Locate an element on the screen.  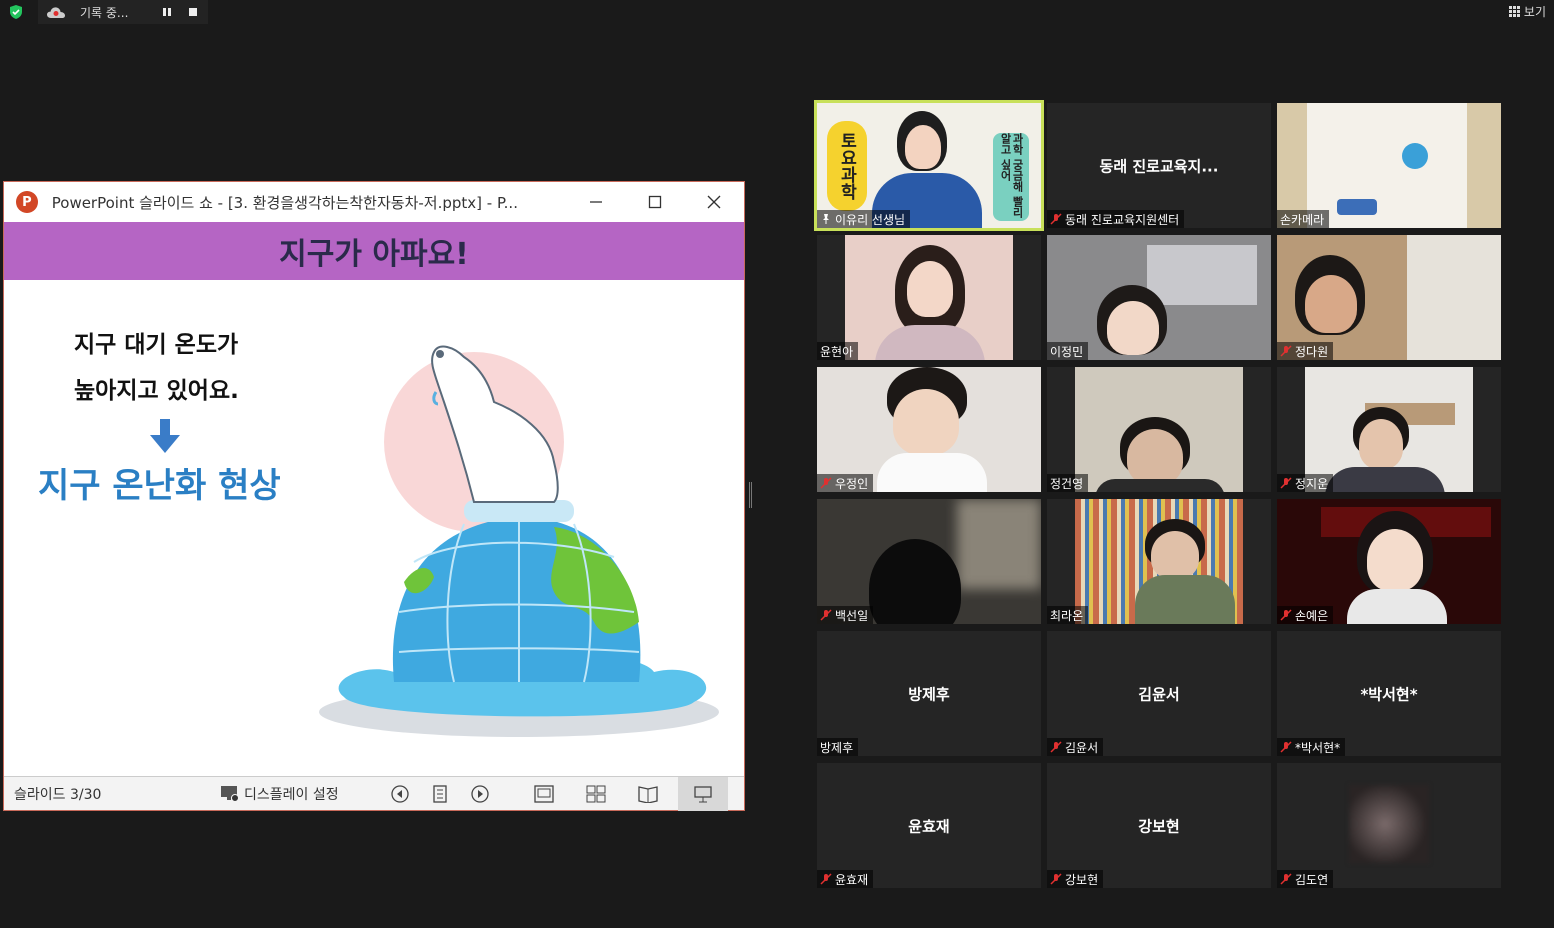
participant-tile: 방제후 방제후 is located at coordinates (929, 693).